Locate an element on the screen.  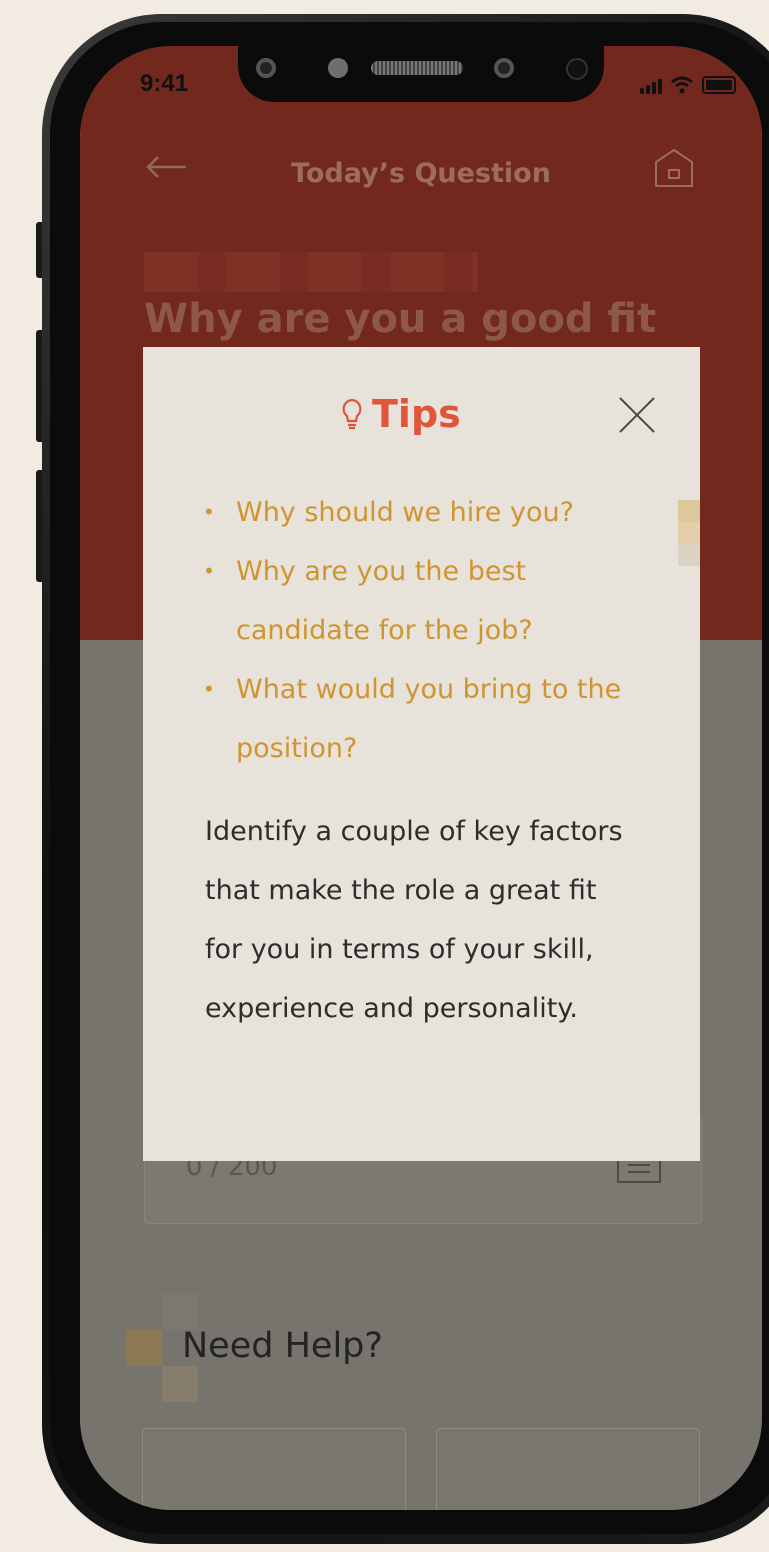
phone-call-icon is located at coordinates (283, 1507).